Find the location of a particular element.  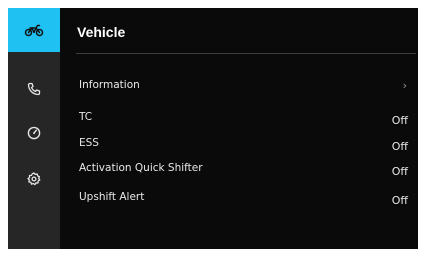

sidebar-item-phone is located at coordinates (34, 89).